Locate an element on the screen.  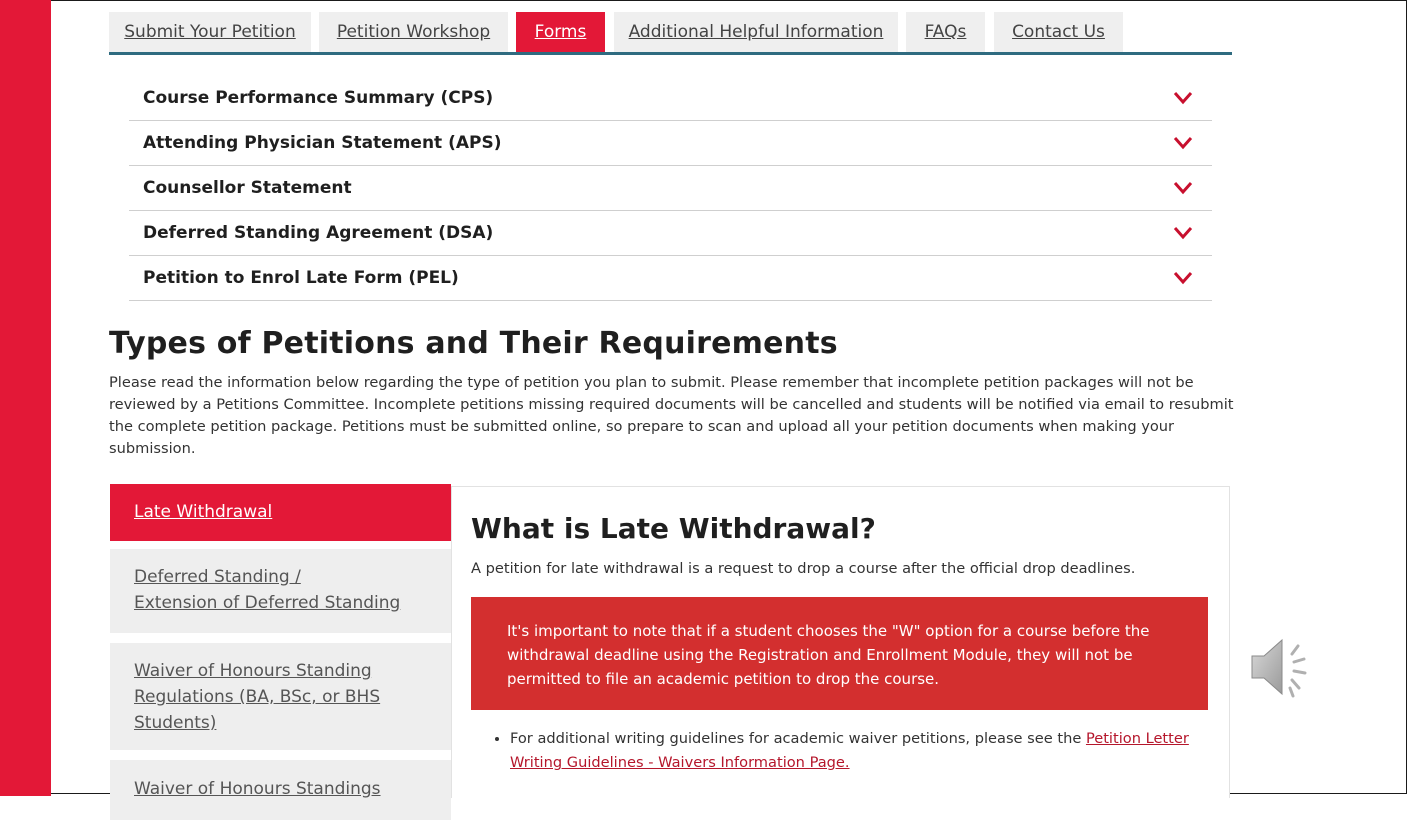
accordion-item-cps: Course Performance Summary (CPS) is located at coordinates (670, 98).